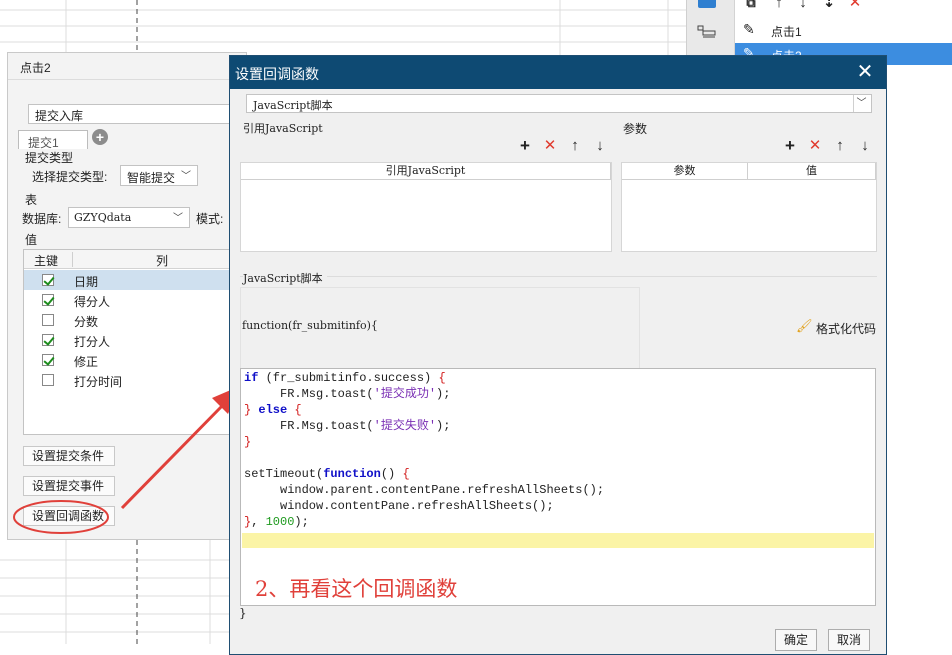  What do you see at coordinates (559, 103) in the screenshot?
I see `script-type-select: JavaScript脚本 ﹀` at bounding box center [559, 103].